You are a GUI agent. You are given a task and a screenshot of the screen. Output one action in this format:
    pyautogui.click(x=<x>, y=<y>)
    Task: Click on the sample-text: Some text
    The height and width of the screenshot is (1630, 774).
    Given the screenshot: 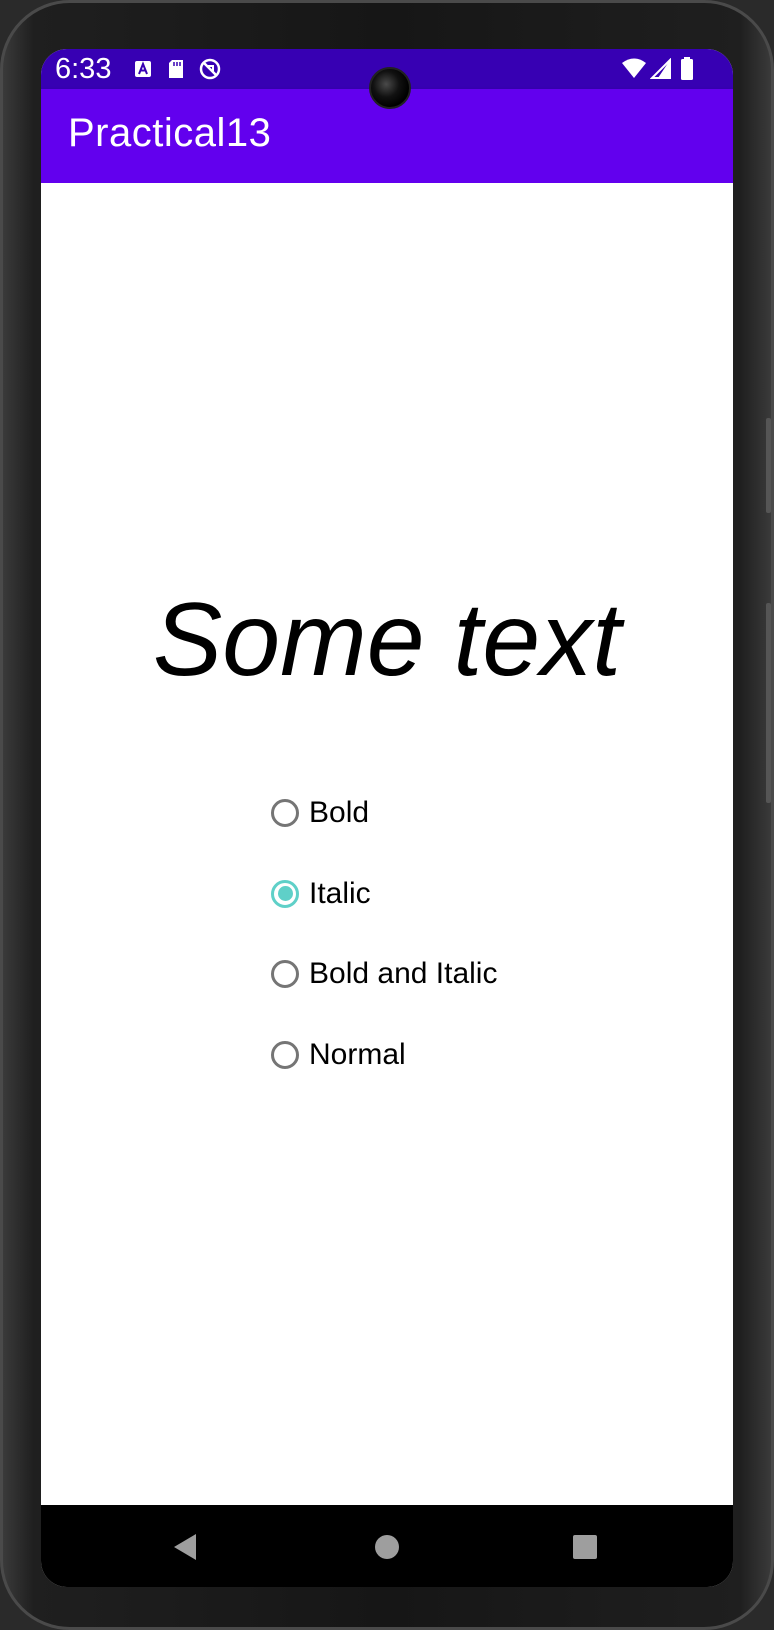 What is the action you would take?
    pyautogui.click(x=387, y=640)
    